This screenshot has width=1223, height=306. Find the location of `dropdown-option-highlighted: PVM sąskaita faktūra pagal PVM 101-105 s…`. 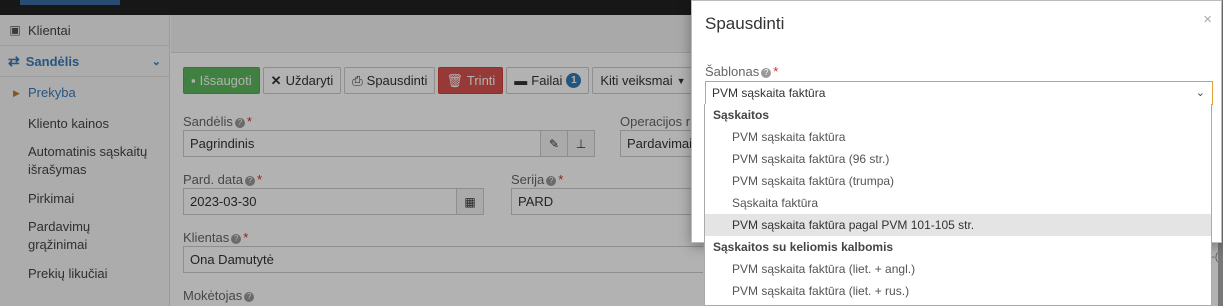

dropdown-option-highlighted: PVM sąskaita faktūra pagal PVM 101-105 s… is located at coordinates (958, 225).